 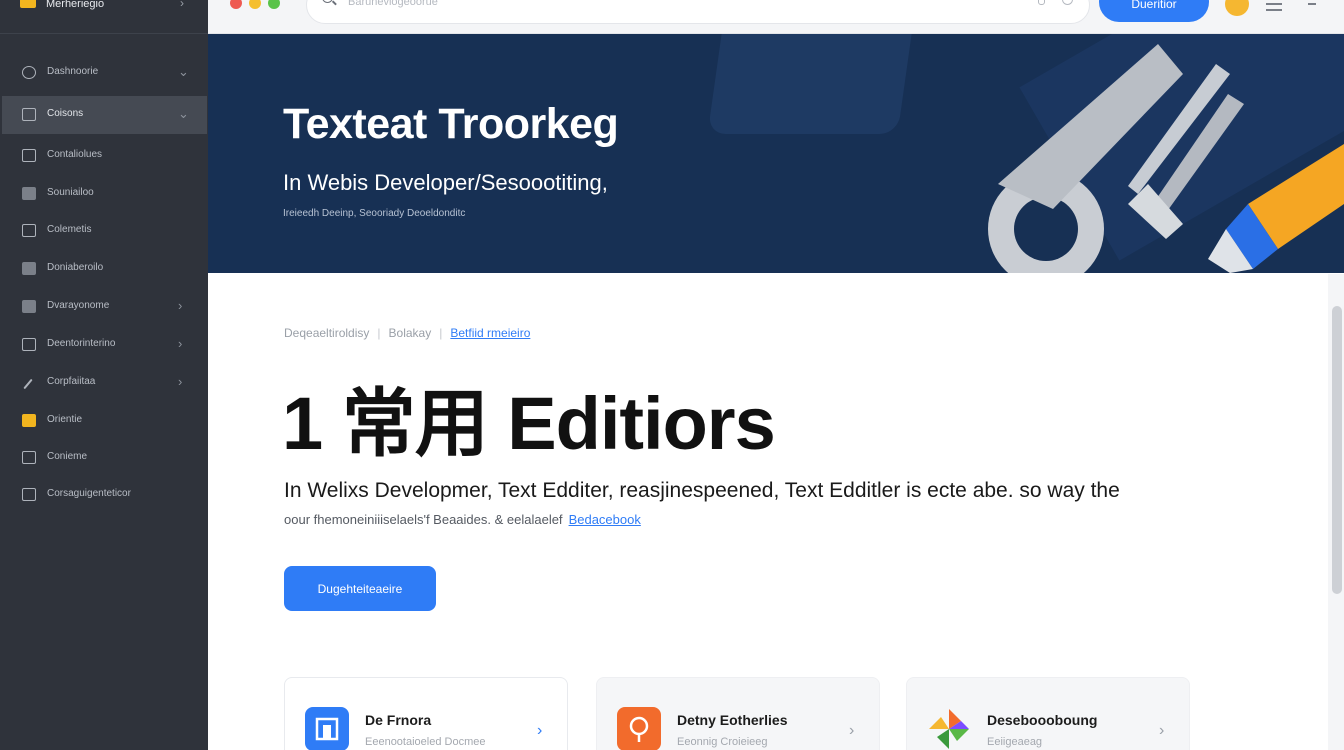 I want to click on scrollbar-thumb, so click(x=1337, y=450).